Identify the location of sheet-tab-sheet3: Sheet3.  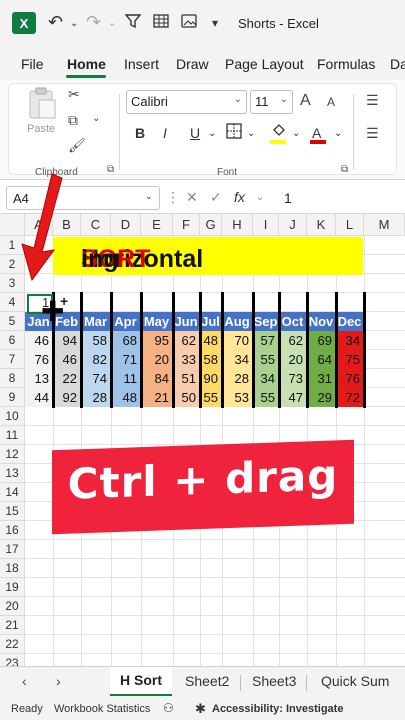
(274, 681).